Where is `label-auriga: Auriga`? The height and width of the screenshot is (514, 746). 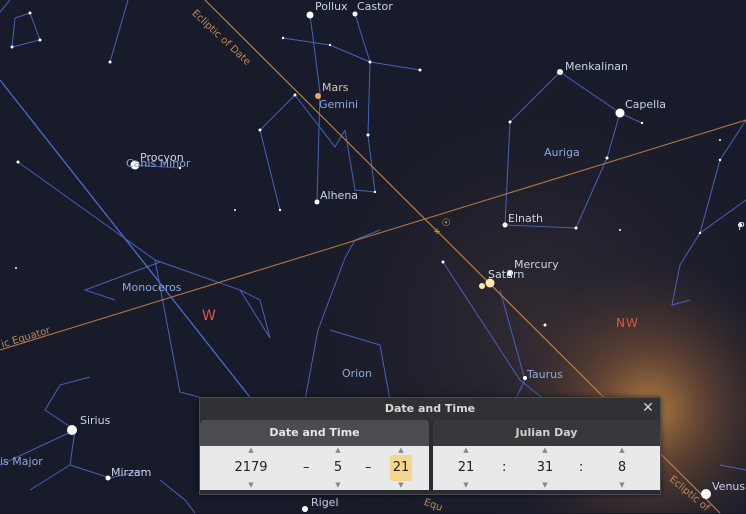 label-auriga: Auriga is located at coordinates (562, 152).